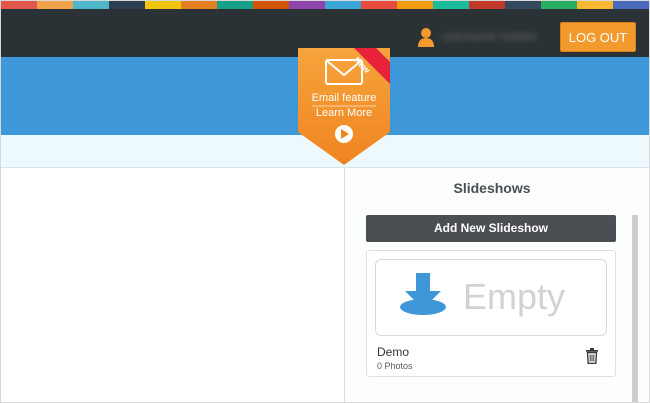 The image size is (650, 403). What do you see at coordinates (344, 113) in the screenshot?
I see `learn-more-link: Learn More` at bounding box center [344, 113].